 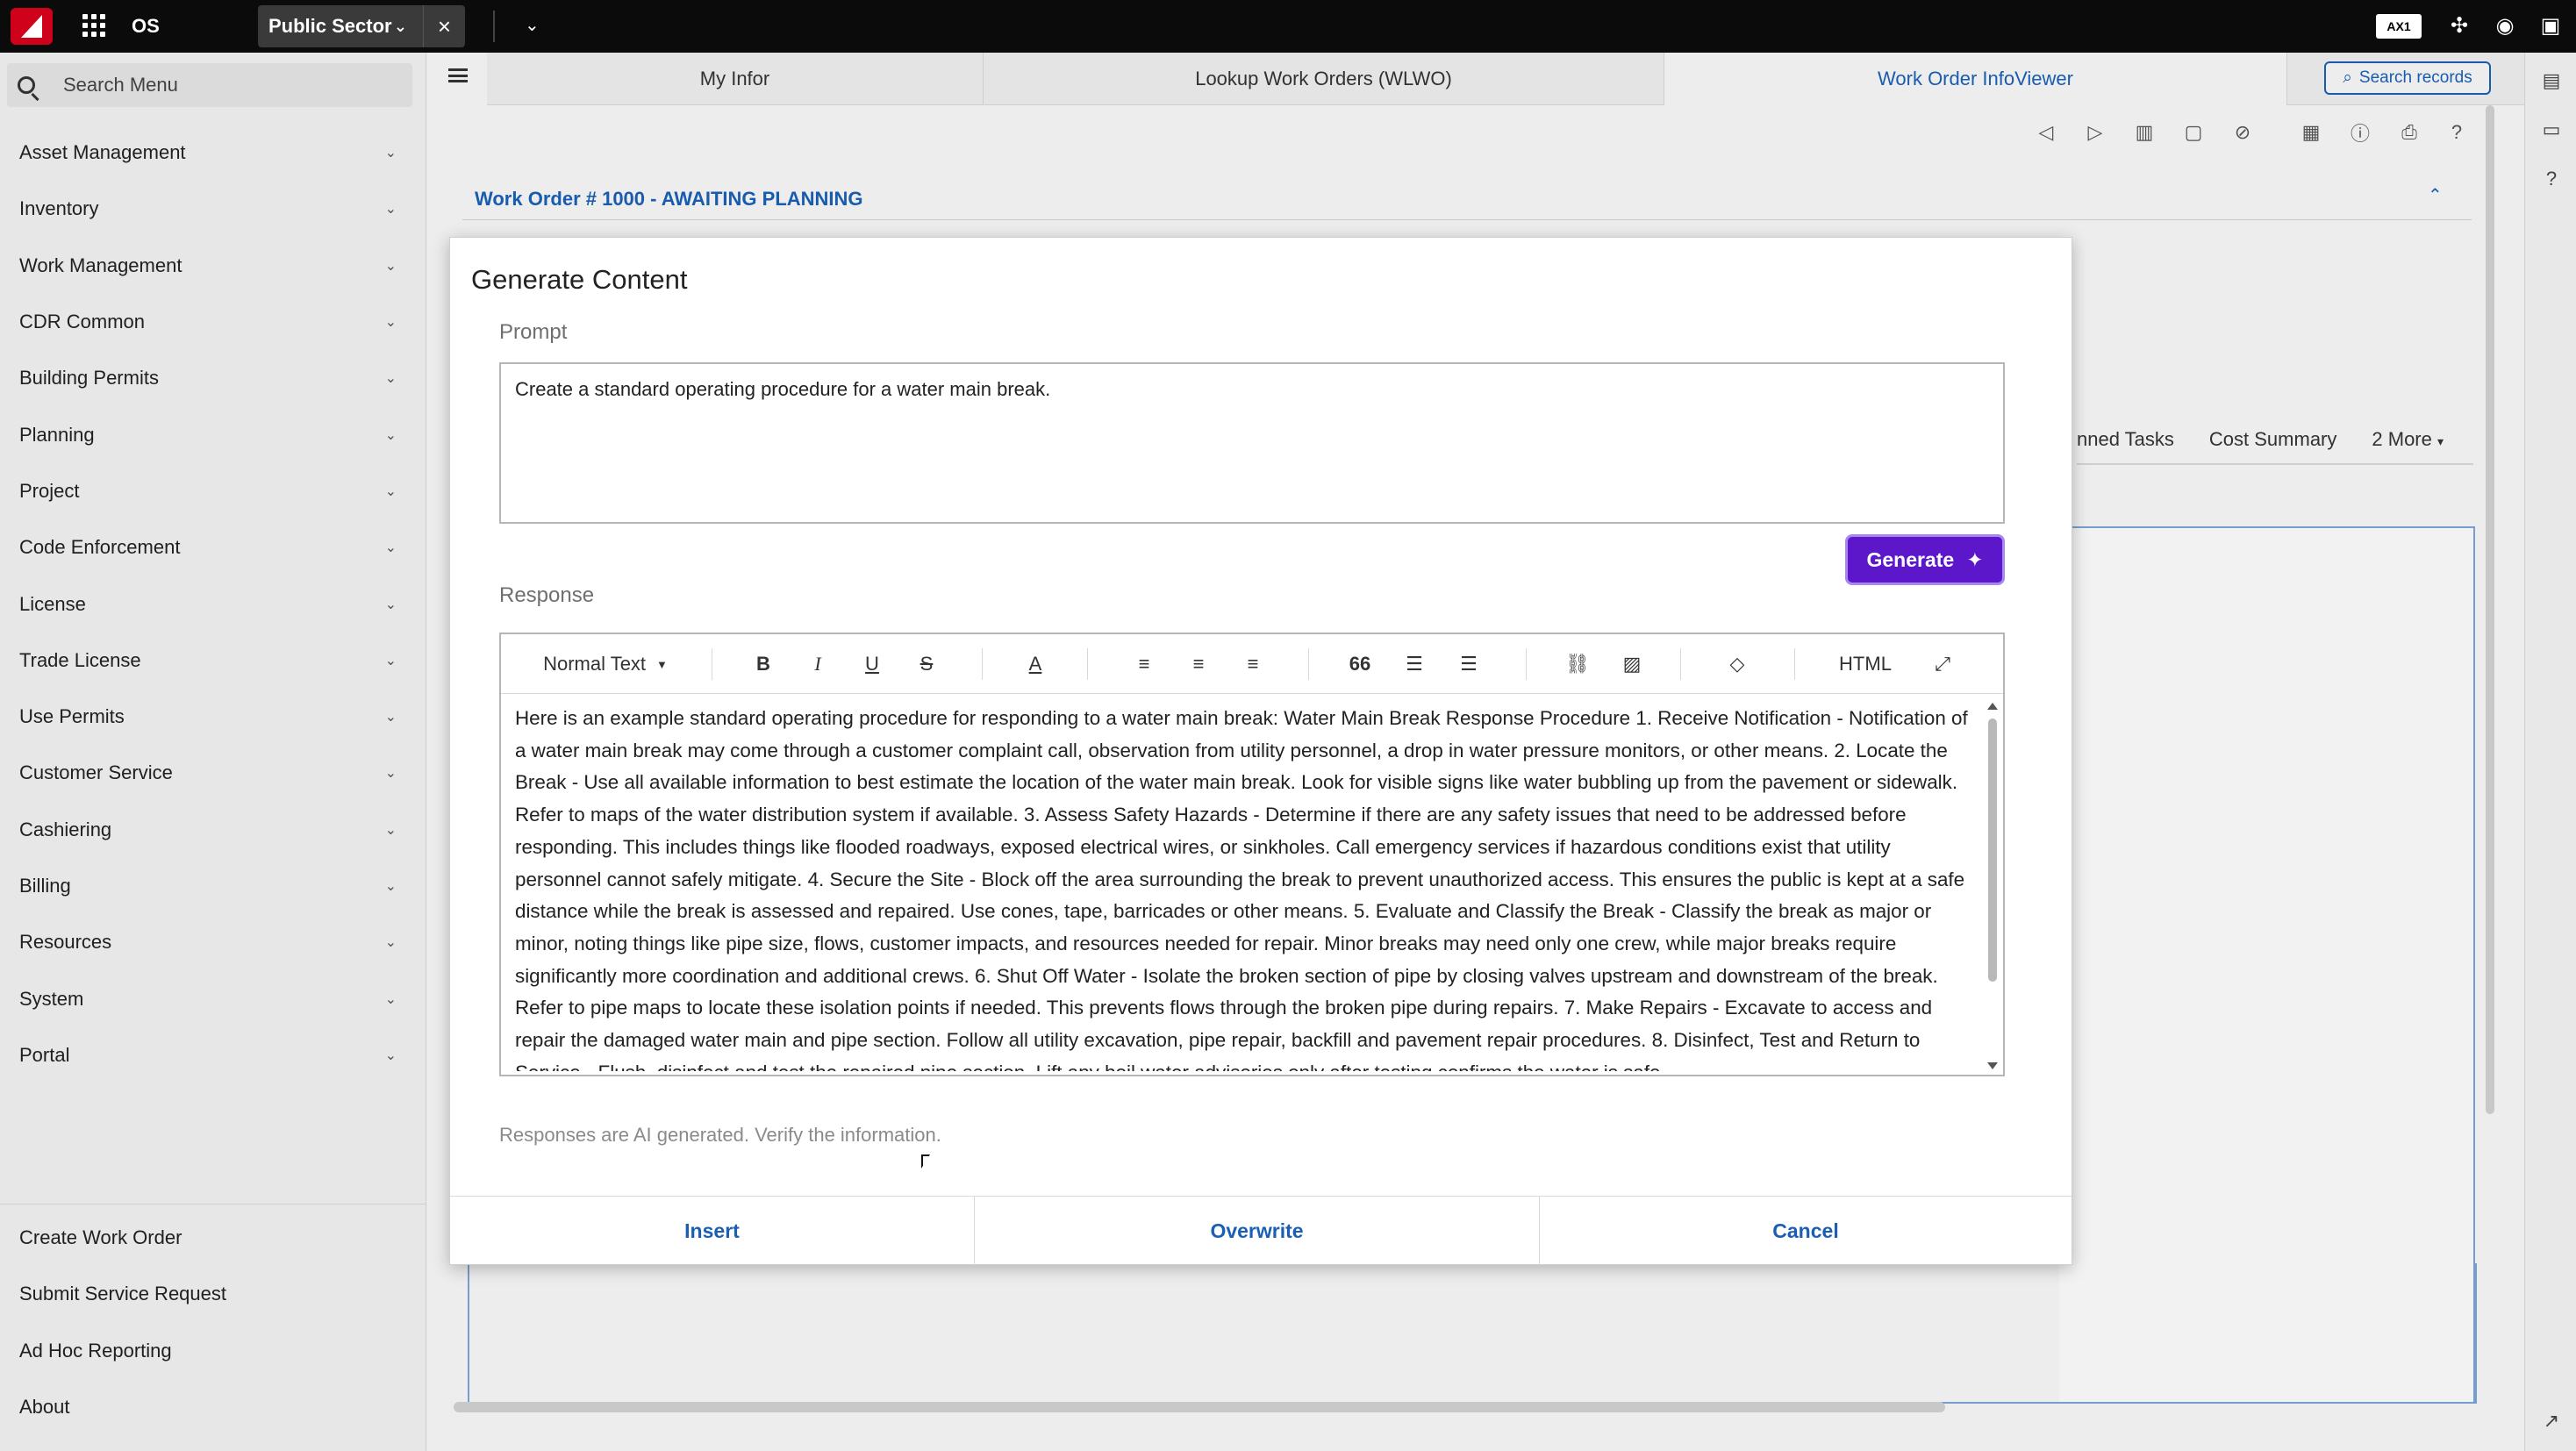 I want to click on caret-down-icon: ▼, so click(x=662, y=664).